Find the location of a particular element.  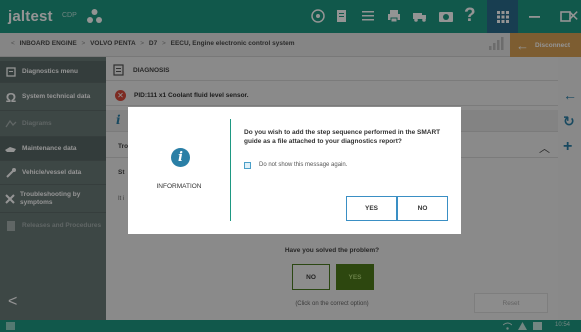

dont-show-again-label: Do not show this message again. is located at coordinates (303, 165).